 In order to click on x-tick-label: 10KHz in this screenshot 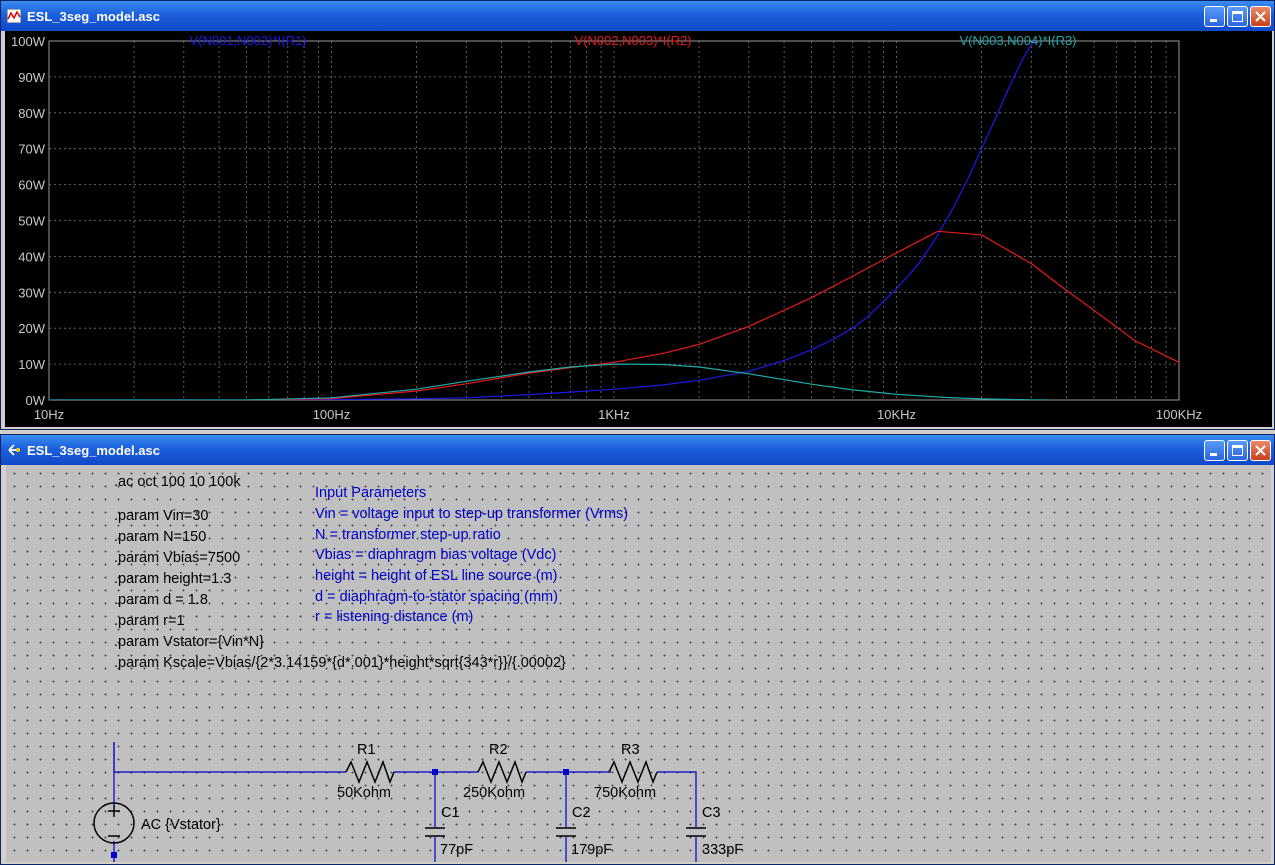, I will do `click(896, 414)`.